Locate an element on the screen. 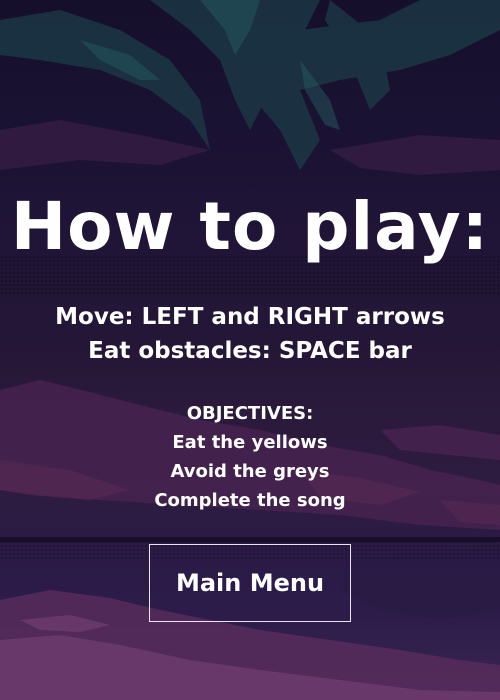 The image size is (500, 700). main-menu-button: Main Menu is located at coordinates (250, 583).